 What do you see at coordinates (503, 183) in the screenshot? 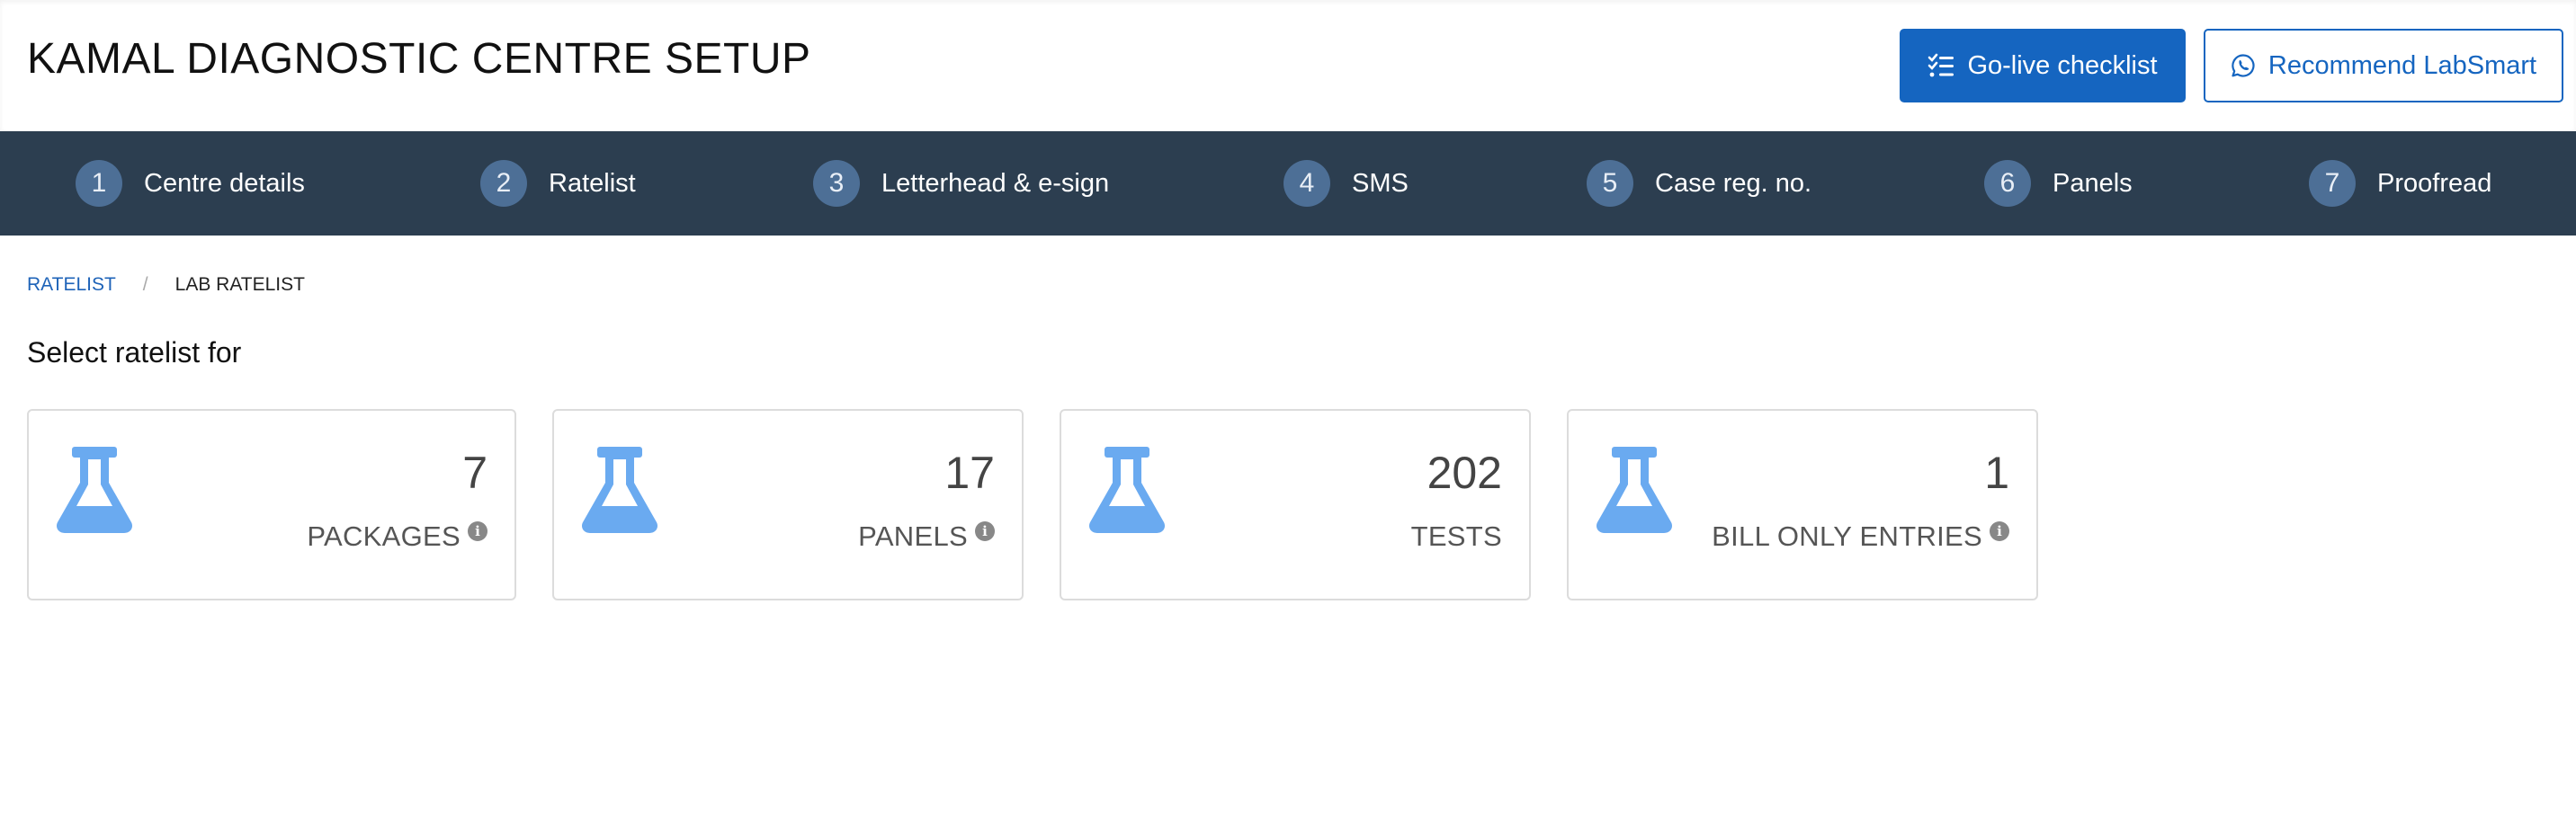
I see `step-number: 2` at bounding box center [503, 183].